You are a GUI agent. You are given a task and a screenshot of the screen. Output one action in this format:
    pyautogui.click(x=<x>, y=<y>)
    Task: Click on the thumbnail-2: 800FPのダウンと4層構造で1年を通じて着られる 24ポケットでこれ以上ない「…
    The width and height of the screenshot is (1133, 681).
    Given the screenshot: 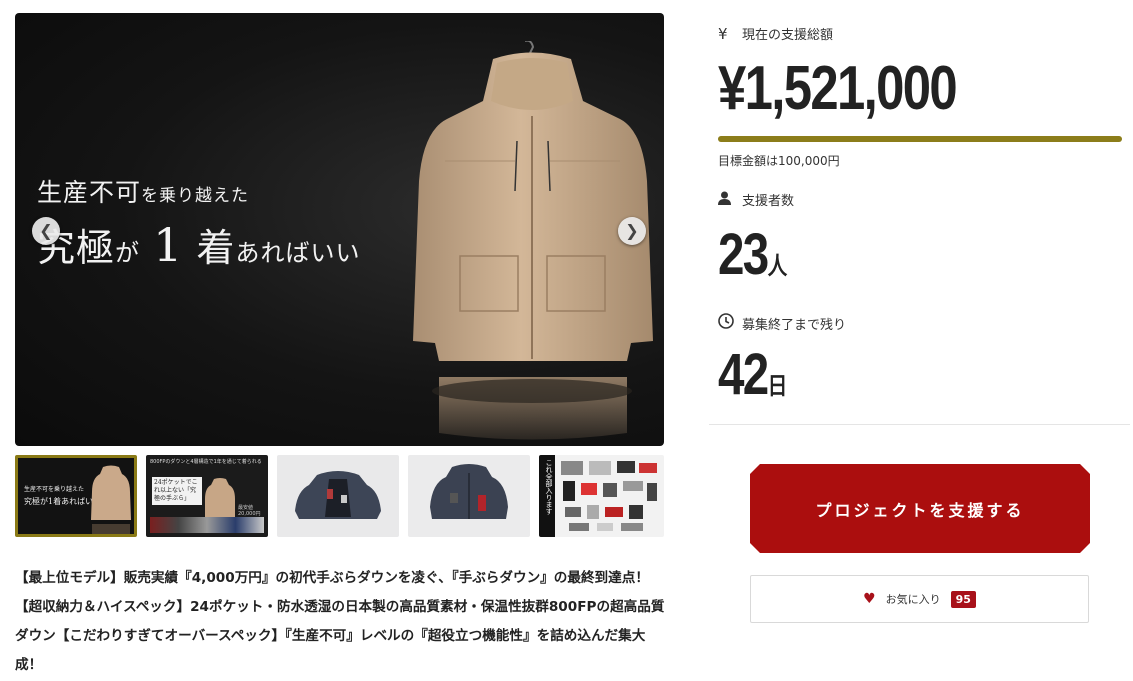 What is the action you would take?
    pyautogui.click(x=207, y=496)
    